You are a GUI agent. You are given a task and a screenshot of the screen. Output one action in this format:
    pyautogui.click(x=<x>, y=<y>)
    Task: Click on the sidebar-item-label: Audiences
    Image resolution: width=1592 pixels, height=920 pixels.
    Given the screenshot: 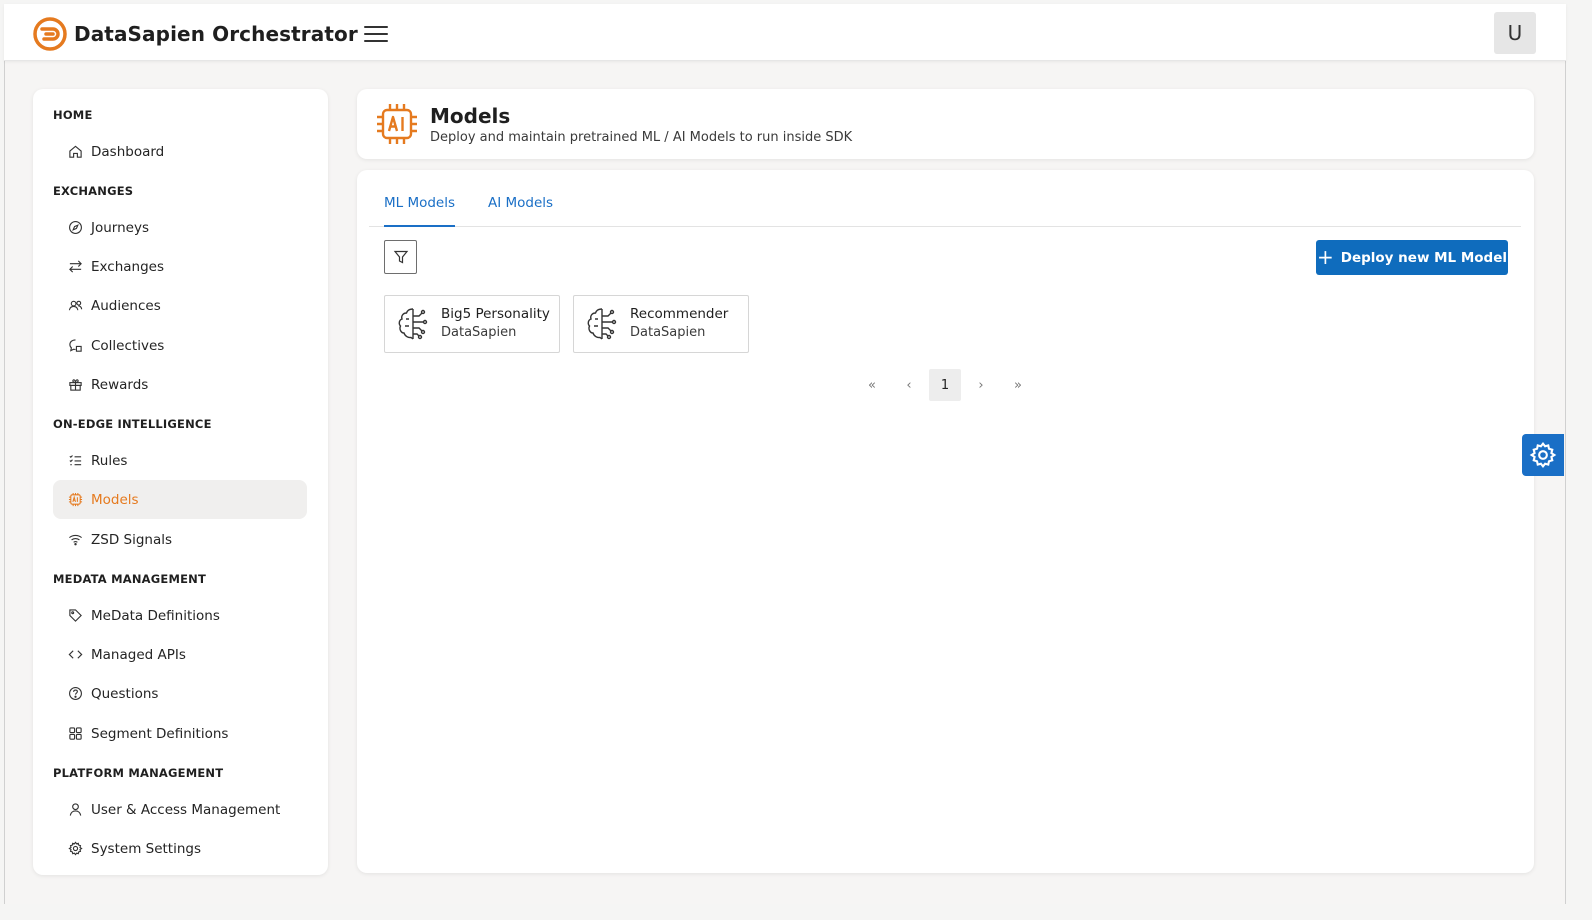 What is the action you would take?
    pyautogui.click(x=126, y=305)
    